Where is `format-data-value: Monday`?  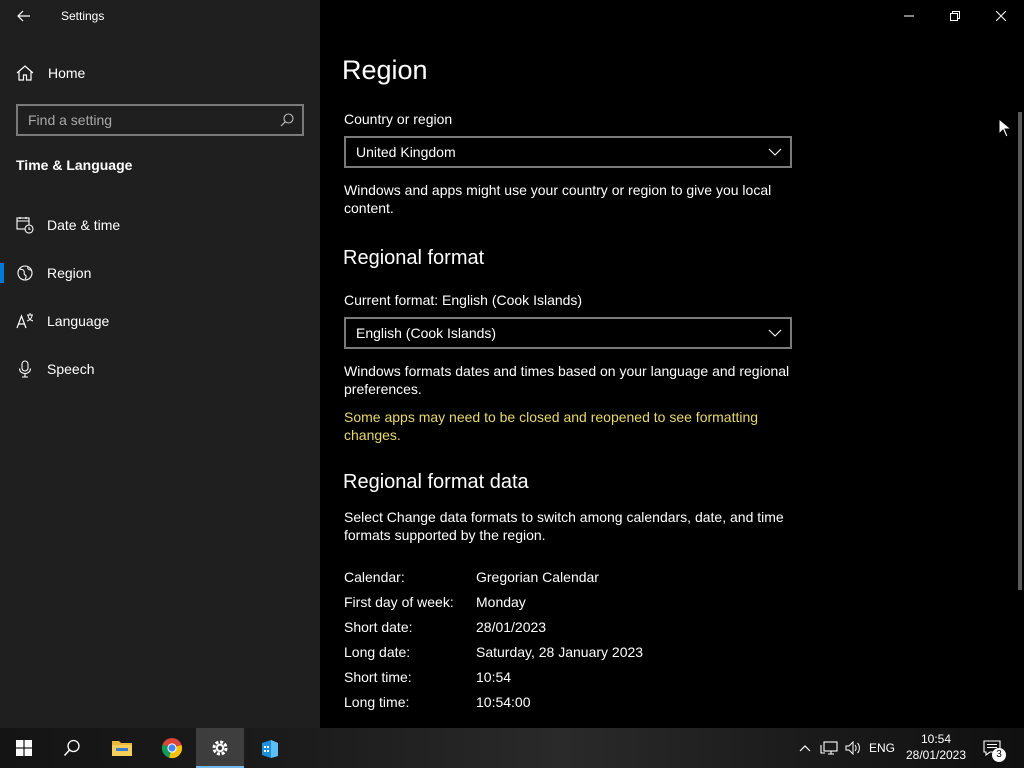 format-data-value: Monday is located at coordinates (501, 602).